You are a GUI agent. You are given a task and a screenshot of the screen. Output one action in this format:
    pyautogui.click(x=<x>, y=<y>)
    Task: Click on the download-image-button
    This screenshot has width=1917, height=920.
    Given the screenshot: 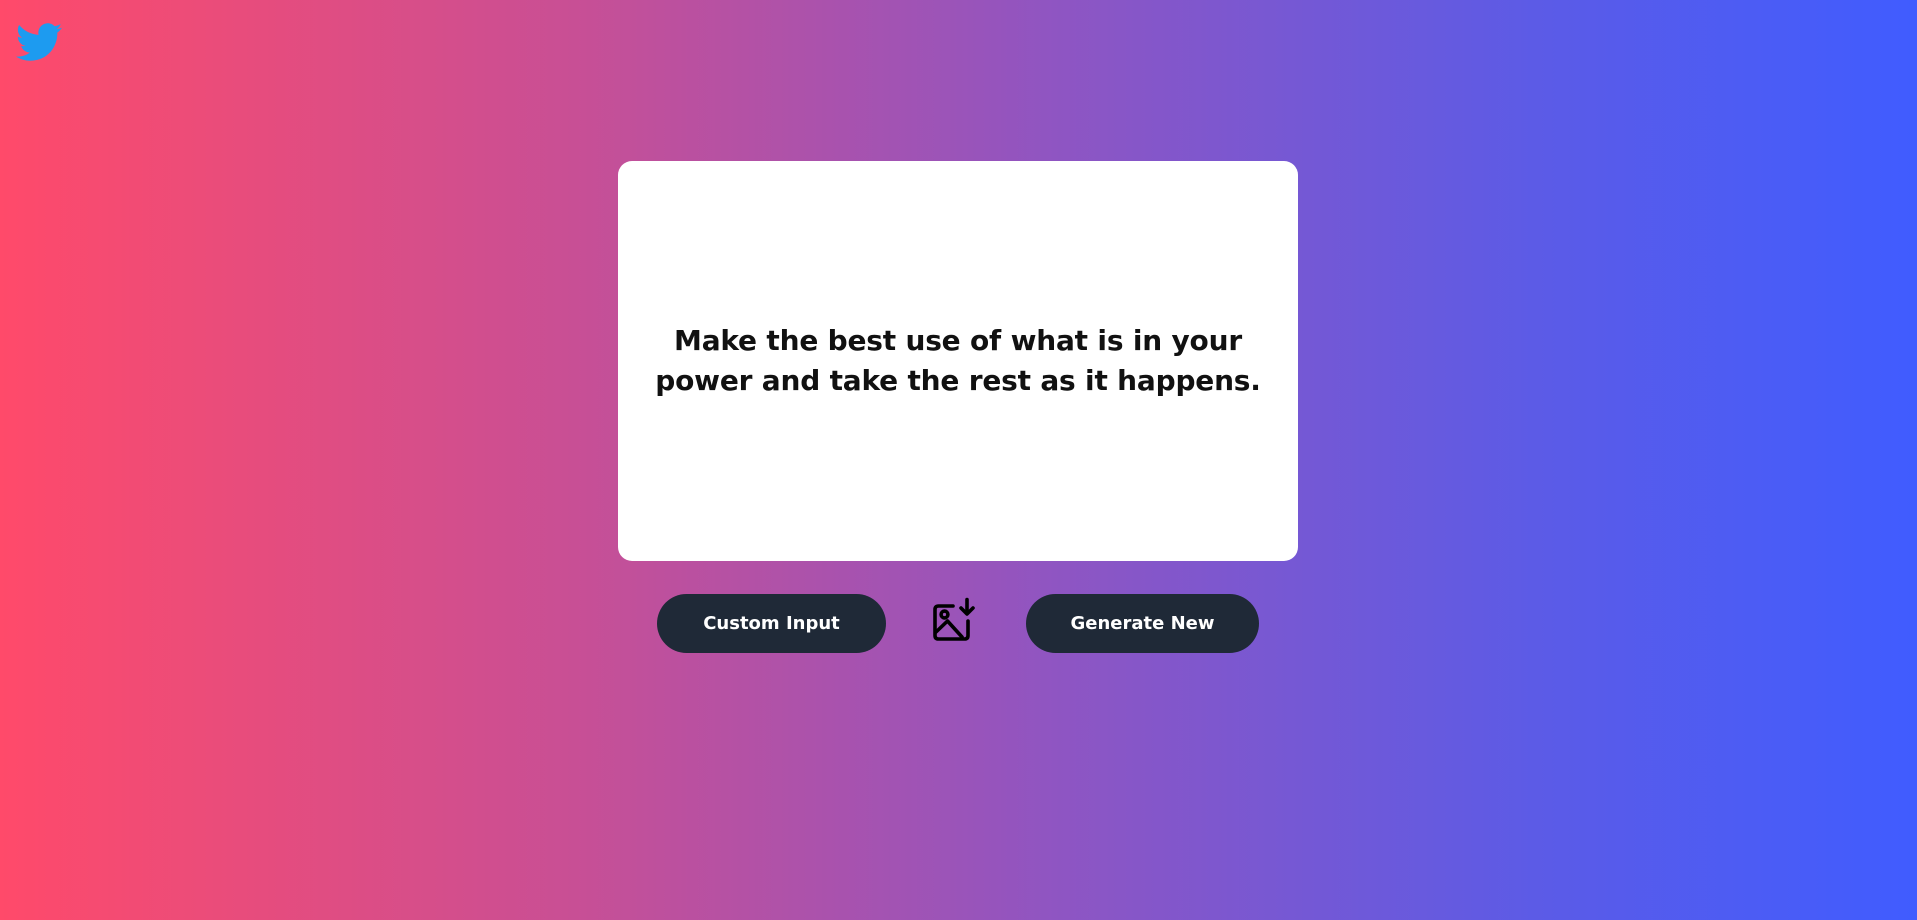 What is the action you would take?
    pyautogui.click(x=954, y=620)
    